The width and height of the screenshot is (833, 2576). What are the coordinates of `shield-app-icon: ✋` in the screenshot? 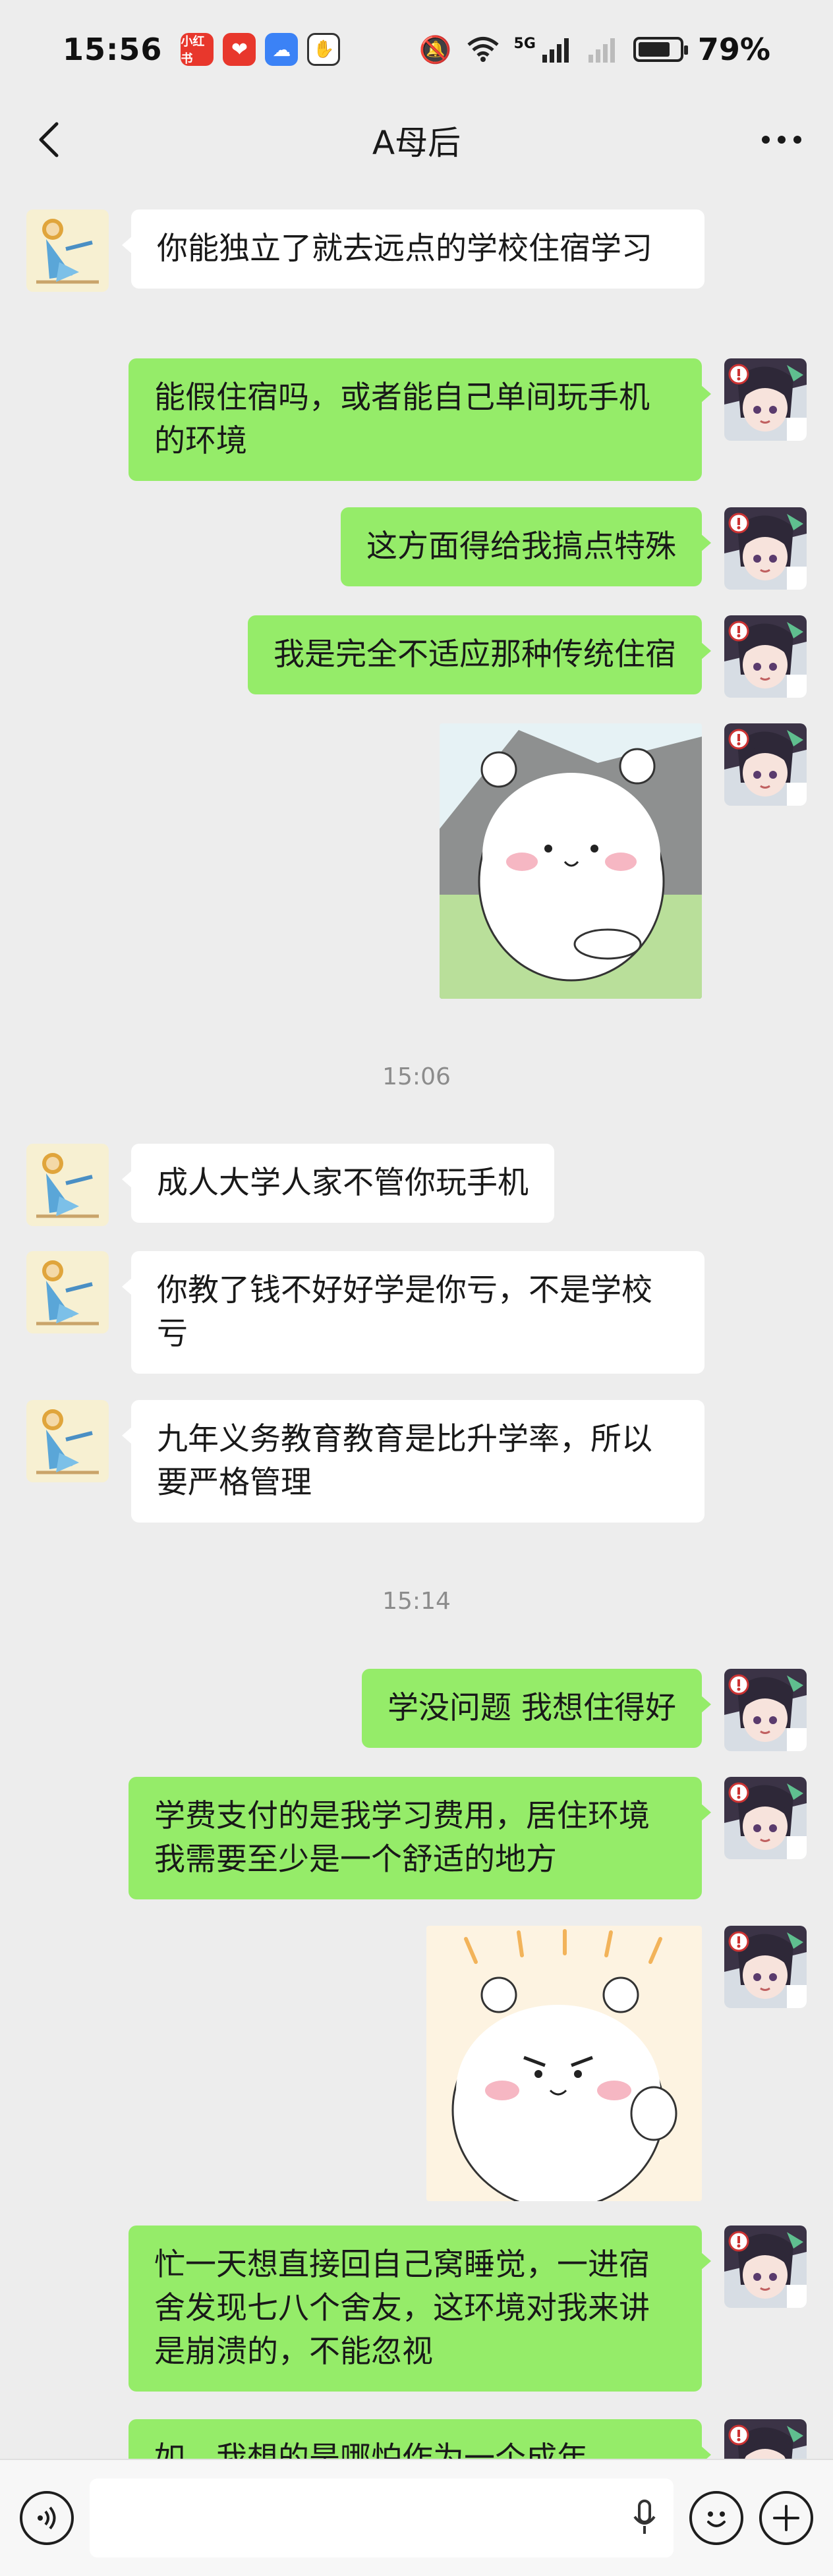 It's located at (324, 49).